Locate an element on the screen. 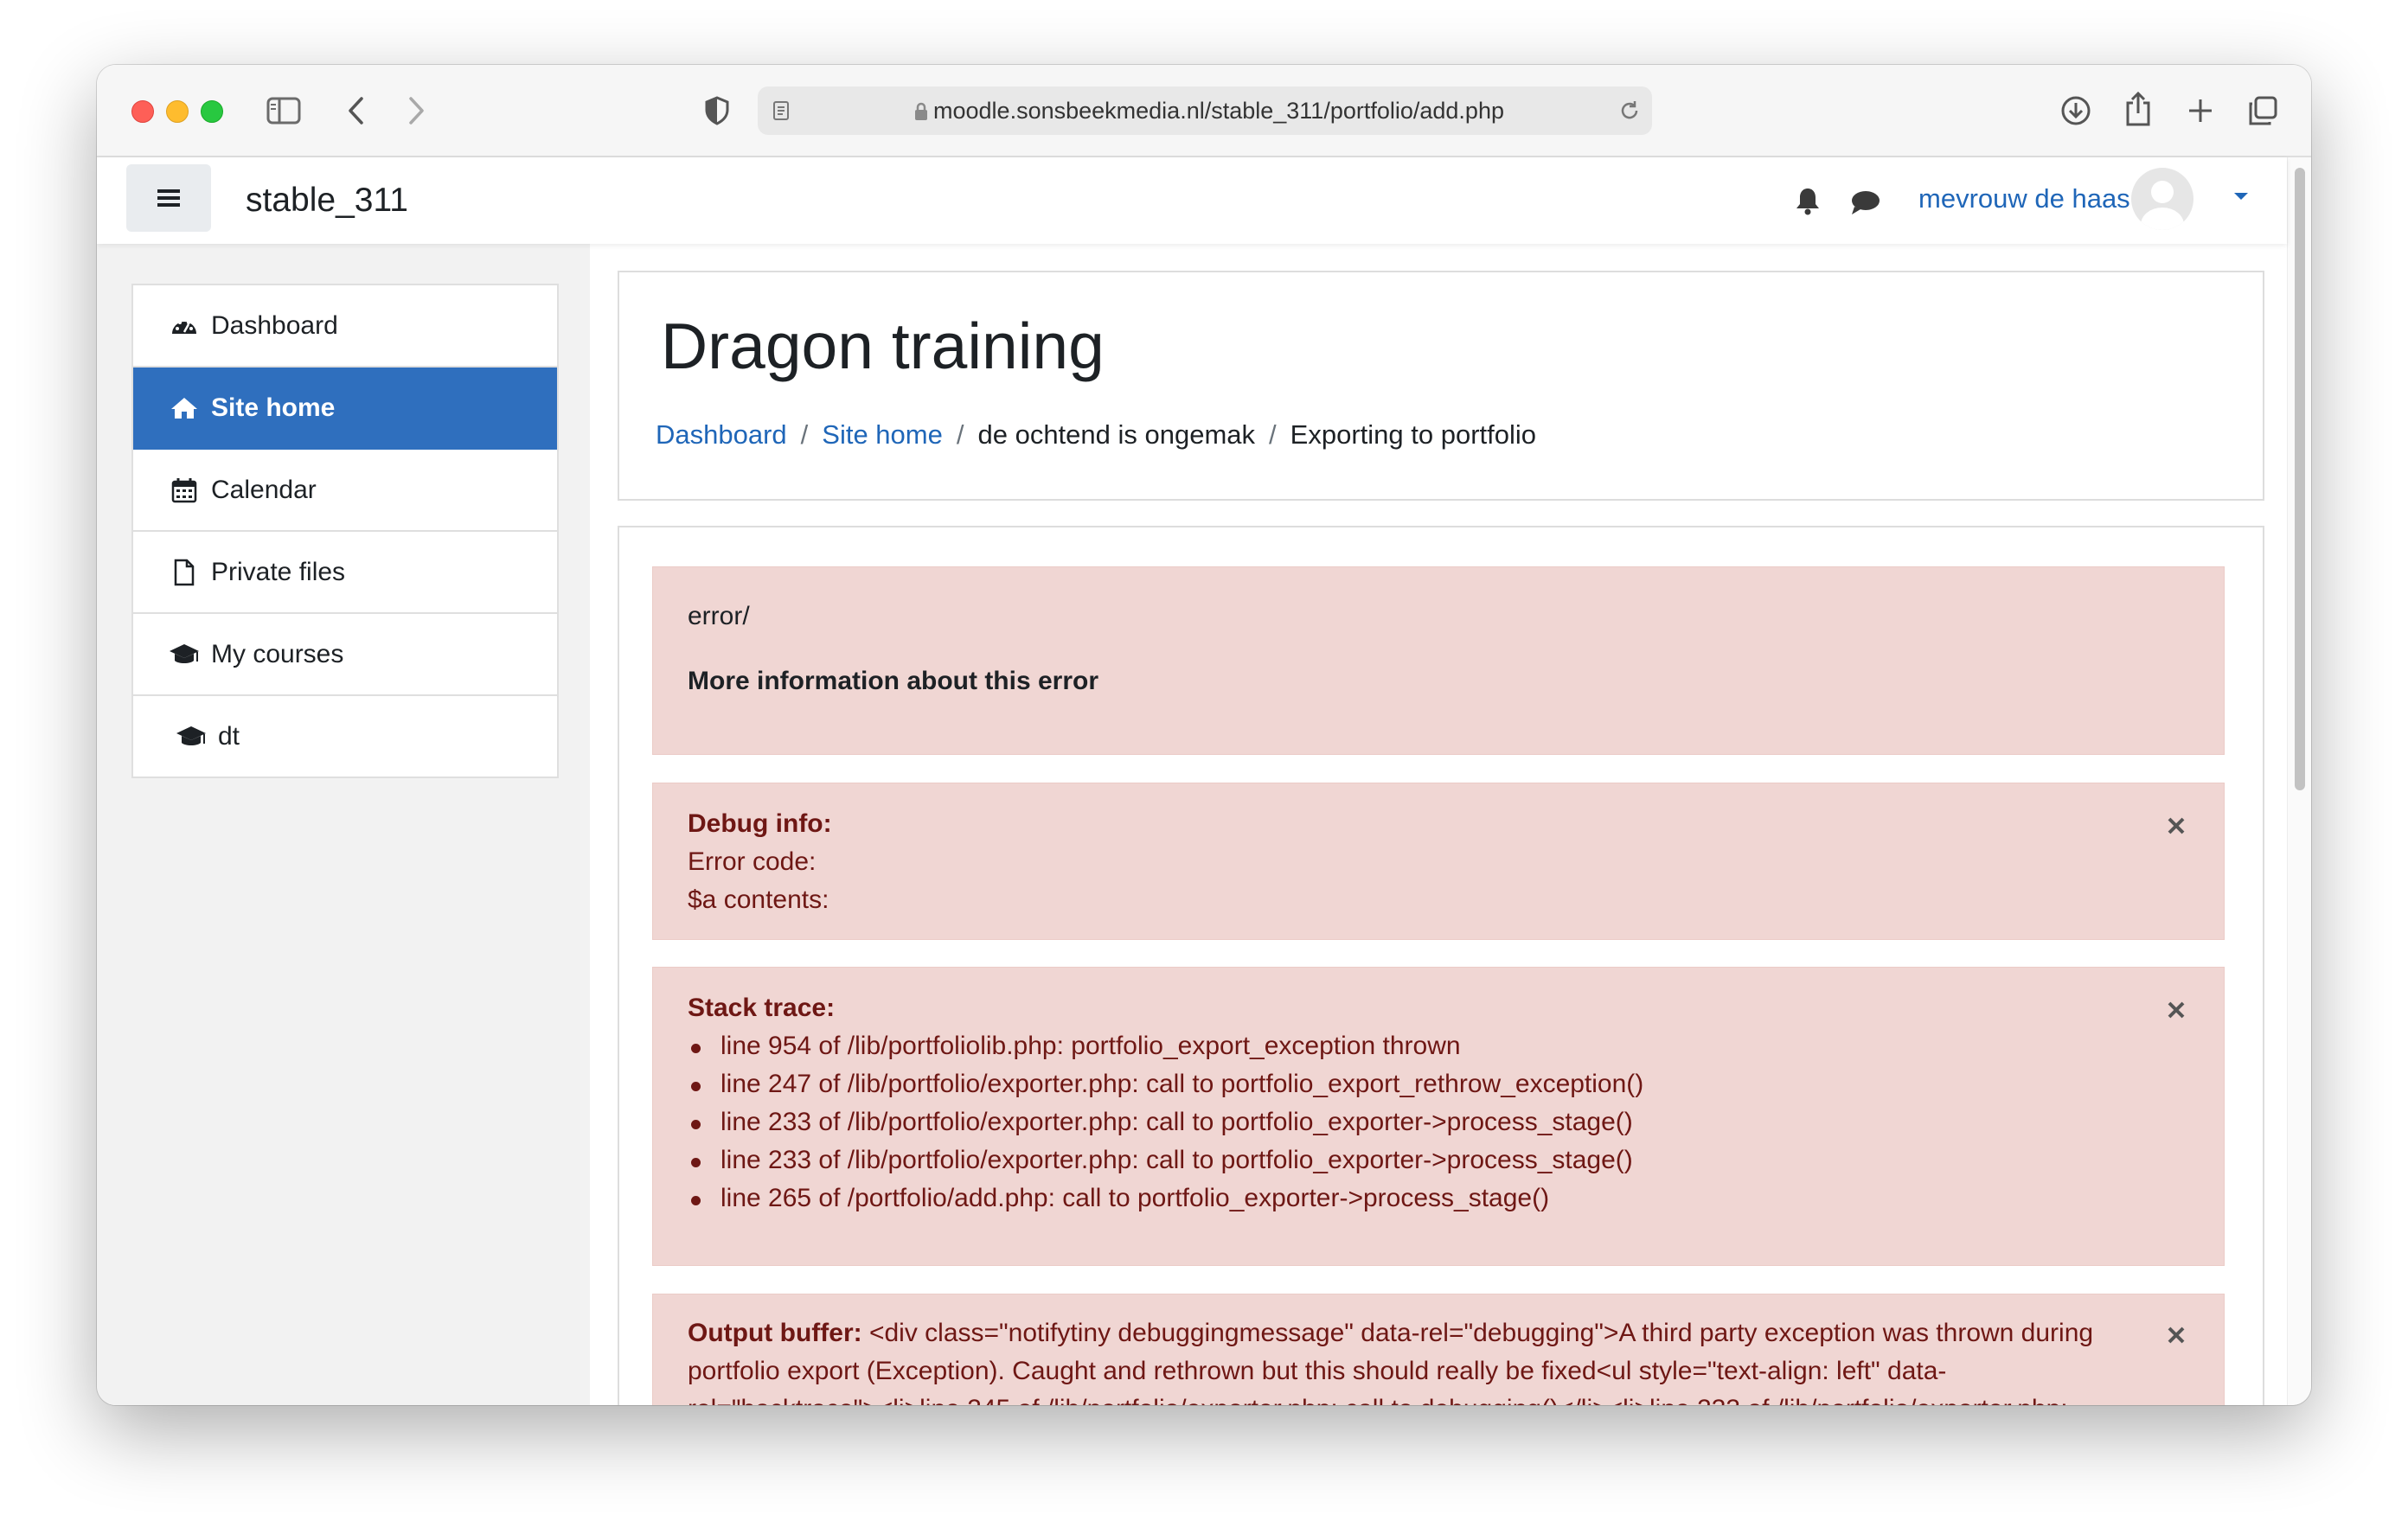  sidebar-item-my-courses: My courses is located at coordinates (345, 655).